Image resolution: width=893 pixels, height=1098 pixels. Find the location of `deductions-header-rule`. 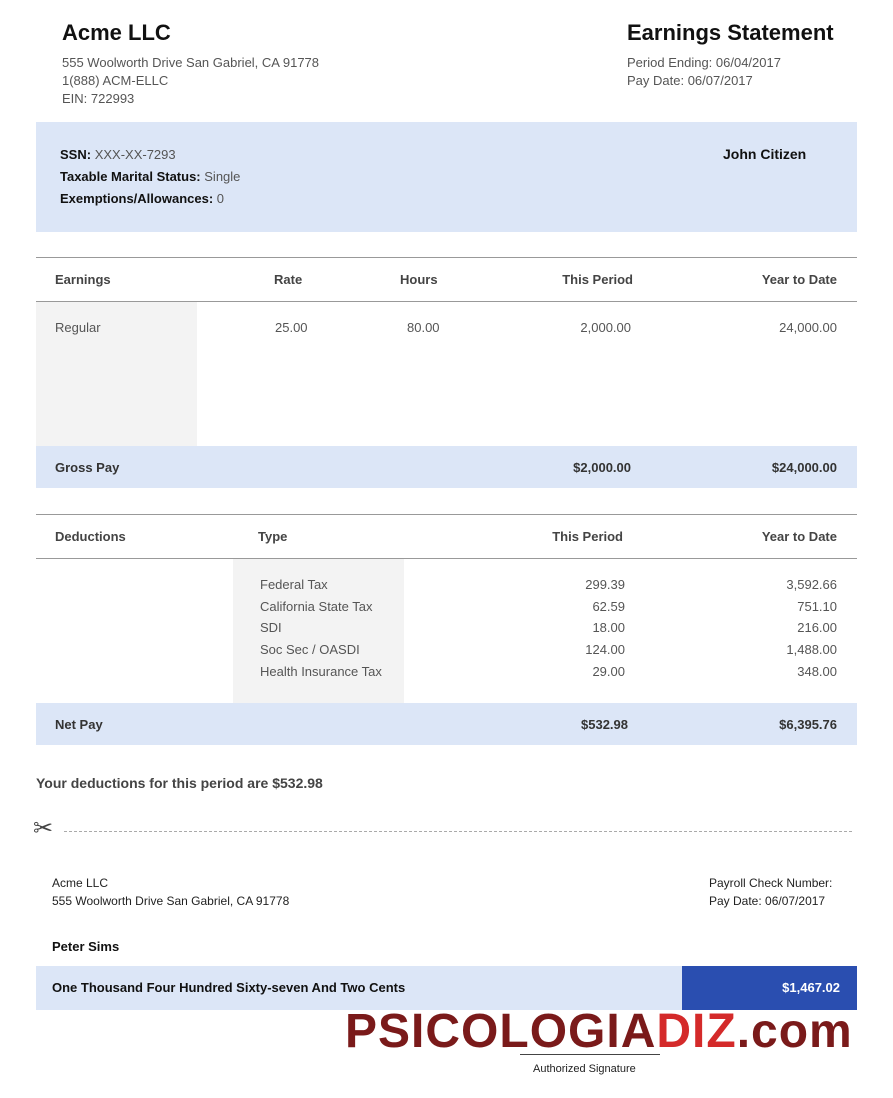

deductions-header-rule is located at coordinates (446, 558).